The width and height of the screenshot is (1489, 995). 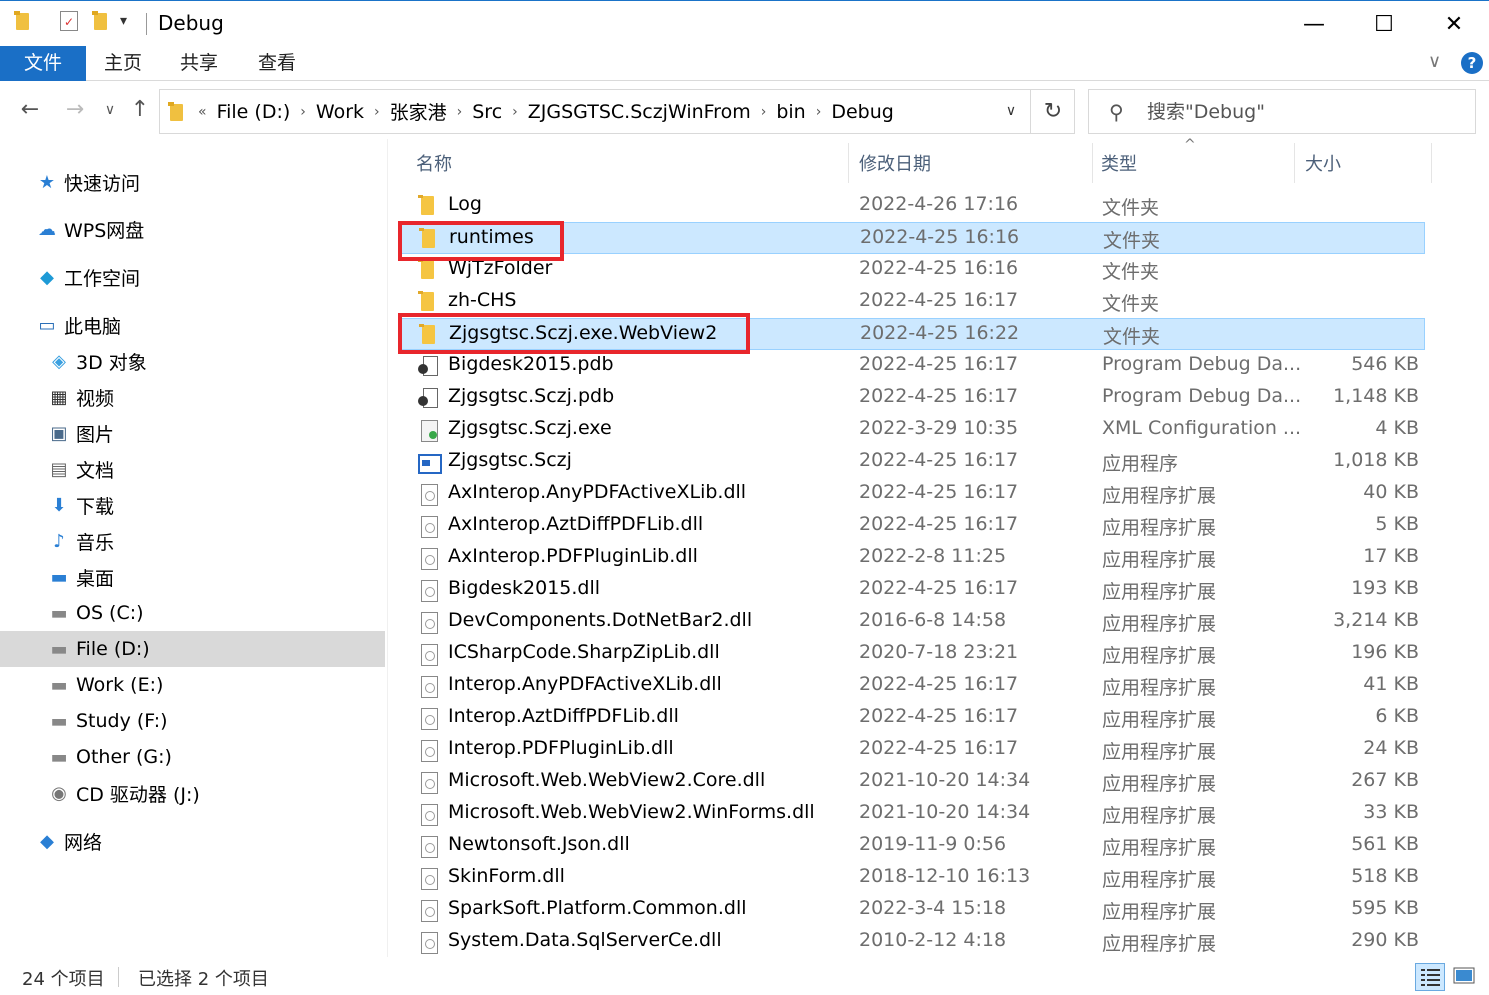 I want to click on tab-share: 共享, so click(x=199, y=63).